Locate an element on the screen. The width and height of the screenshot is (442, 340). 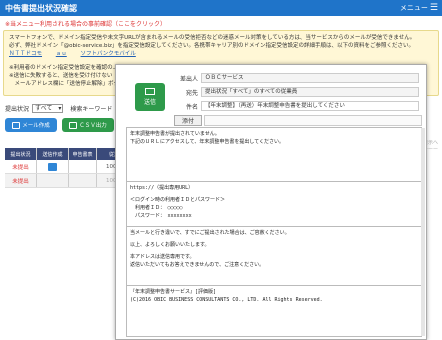
sender-row: 差出人 ＯＢＣサービス is located at coordinates (295, 78).